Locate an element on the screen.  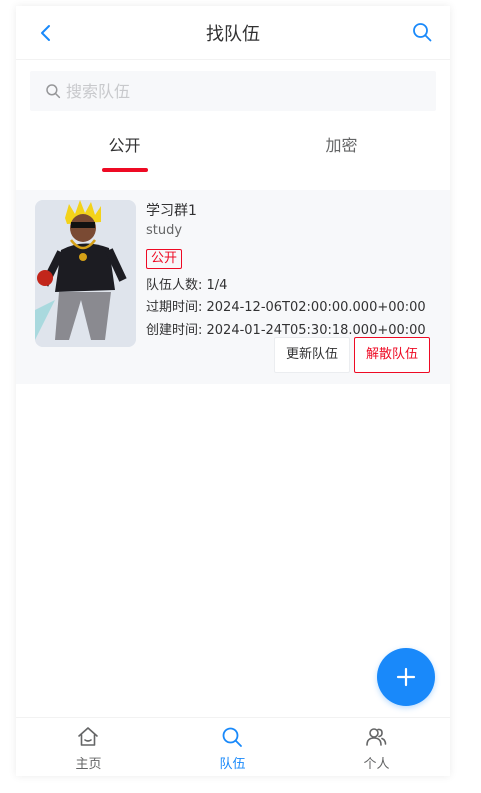
page-title: 找队伍 is located at coordinates (233, 34).